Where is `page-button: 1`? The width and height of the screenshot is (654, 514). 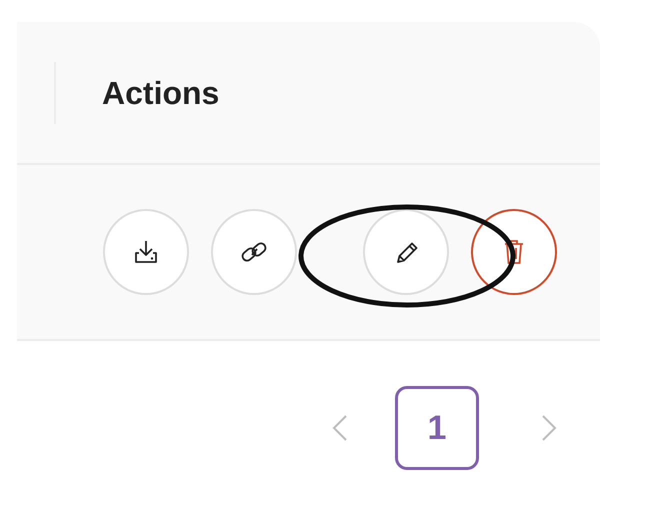
page-button: 1 is located at coordinates (437, 428).